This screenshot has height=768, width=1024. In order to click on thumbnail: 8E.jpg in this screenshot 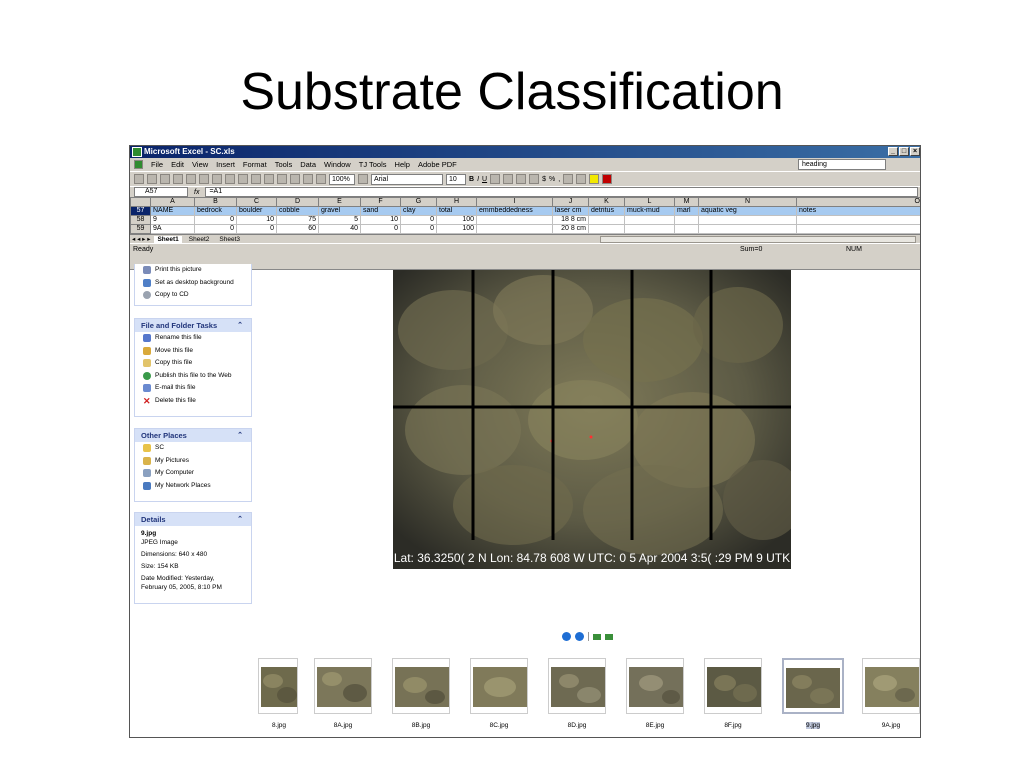, I will do `click(655, 697)`.